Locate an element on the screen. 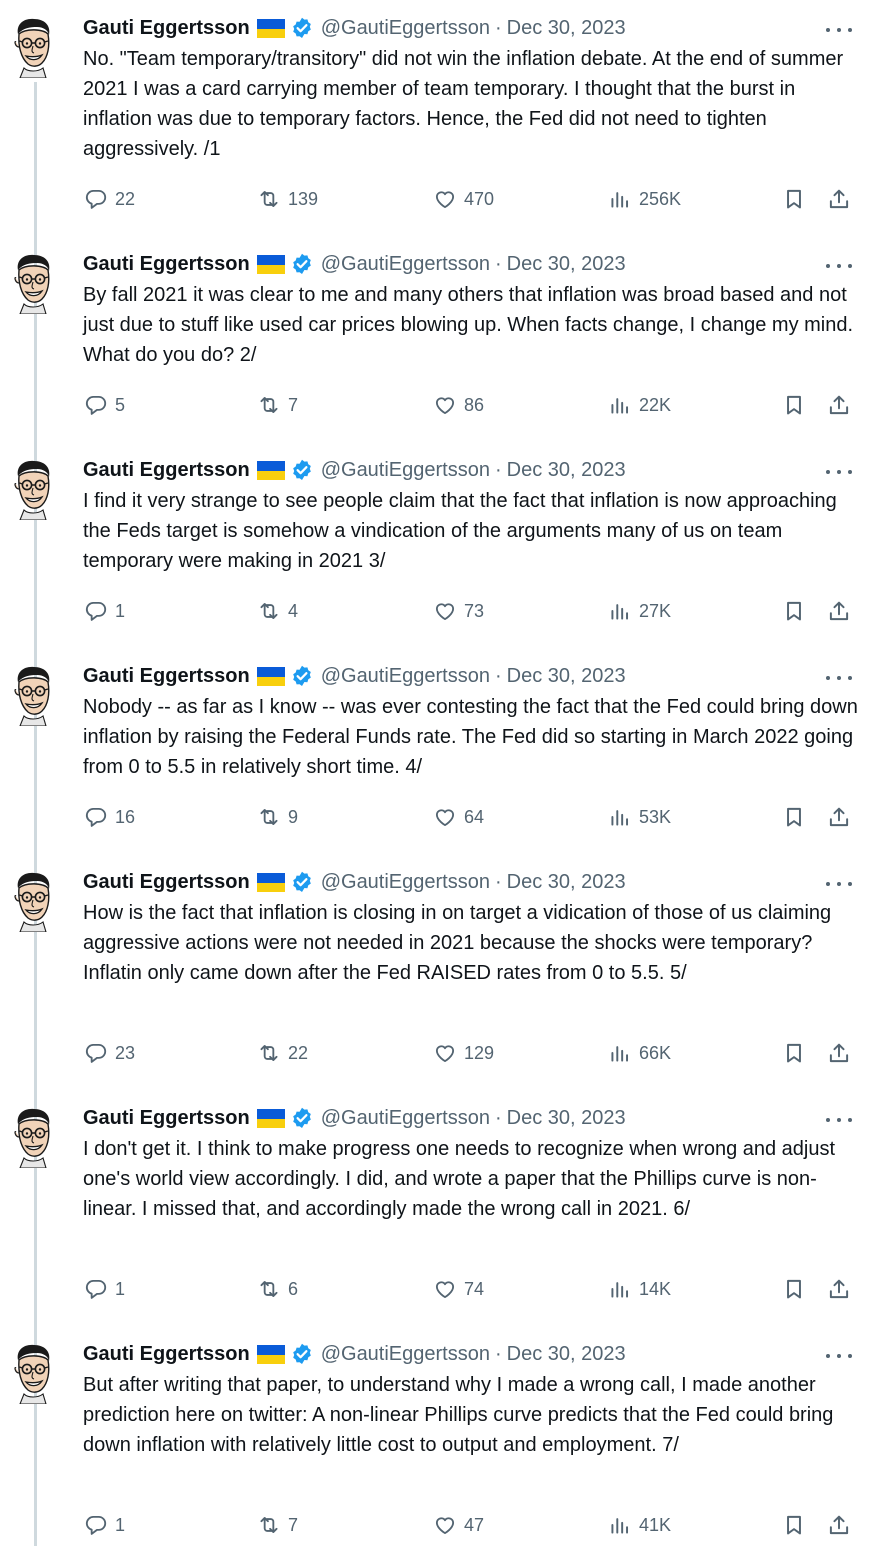  retweet-button: 139 is located at coordinates (287, 199).